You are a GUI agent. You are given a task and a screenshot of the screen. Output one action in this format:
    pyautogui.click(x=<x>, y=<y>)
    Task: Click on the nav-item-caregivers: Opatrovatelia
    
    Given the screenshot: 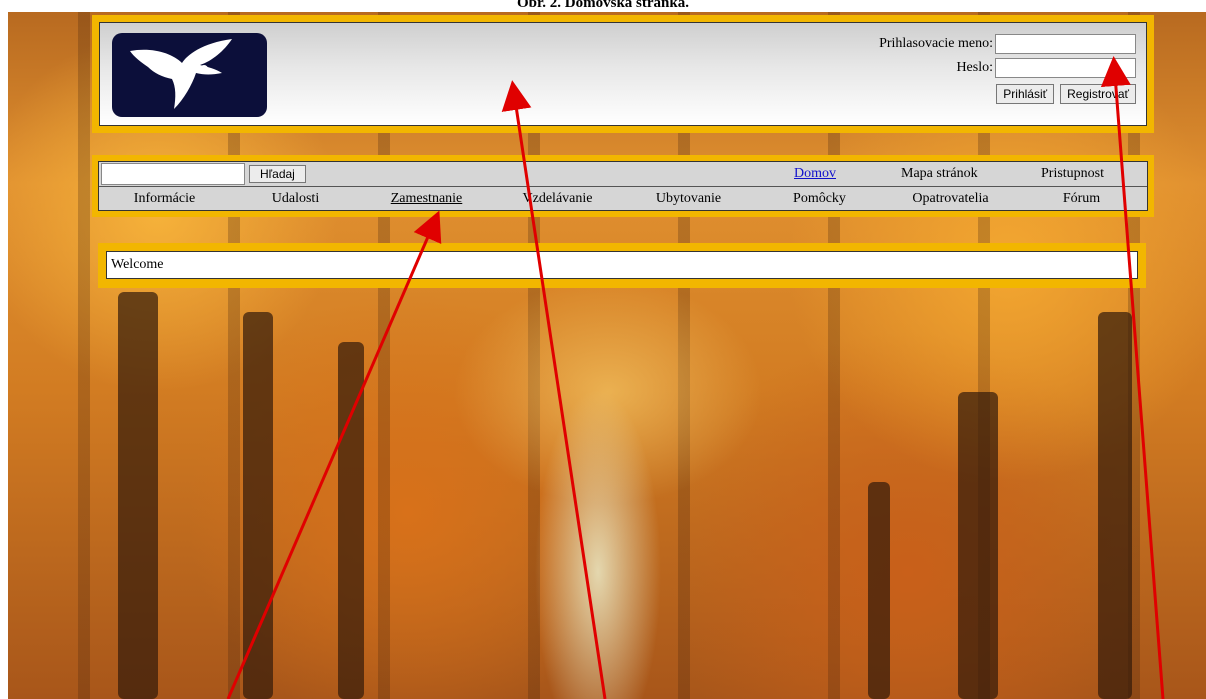 What is the action you would take?
    pyautogui.click(x=950, y=199)
    